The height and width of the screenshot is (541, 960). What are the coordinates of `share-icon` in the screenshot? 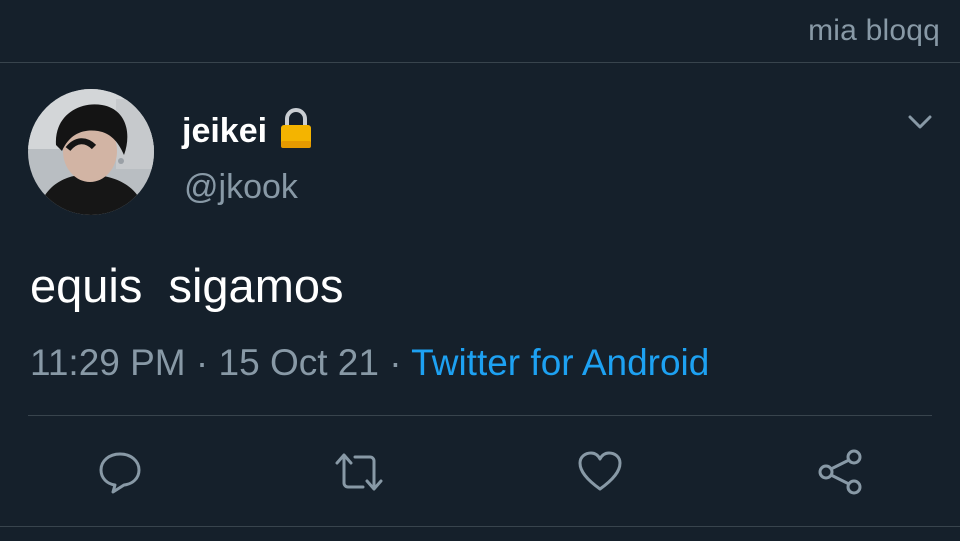 It's located at (840, 472).